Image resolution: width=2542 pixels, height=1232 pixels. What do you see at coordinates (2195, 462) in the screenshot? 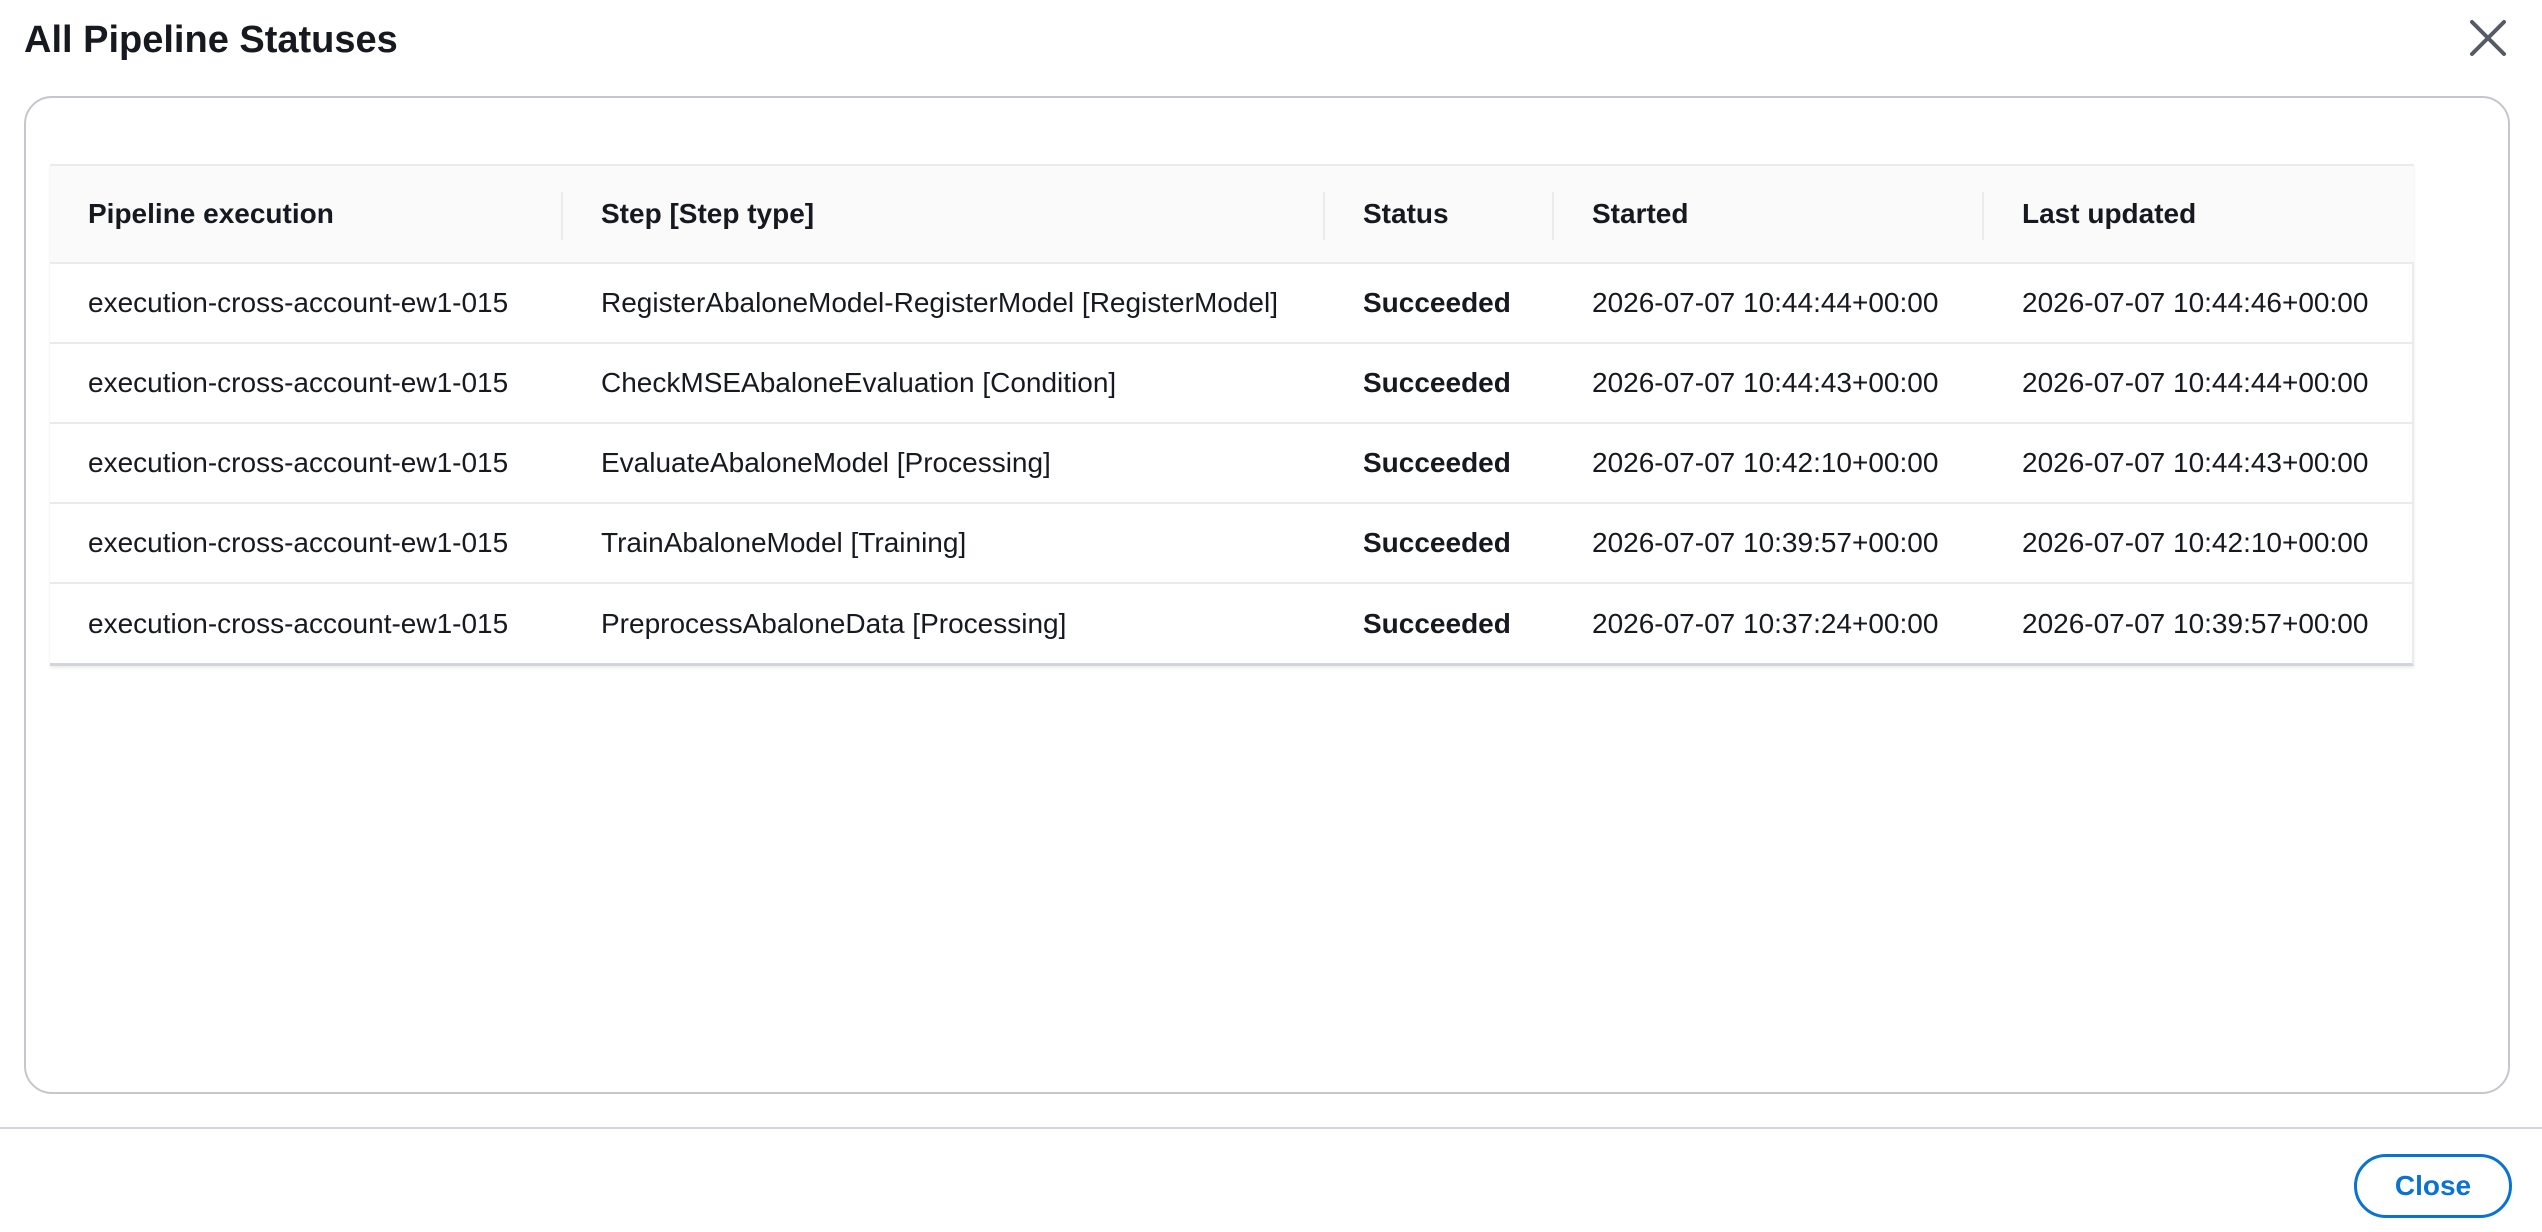
I see `cell-last-updated: 2026-07-07 10:44:43+00:00` at bounding box center [2195, 462].